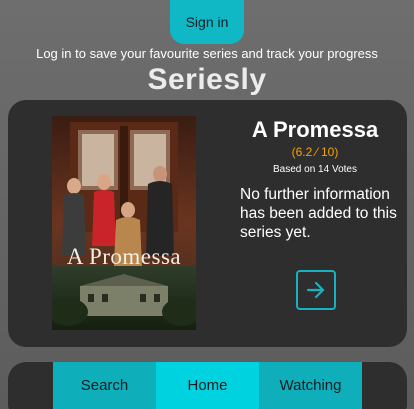 This screenshot has height=409, width=414. I want to click on open-series-button, so click(316, 290).